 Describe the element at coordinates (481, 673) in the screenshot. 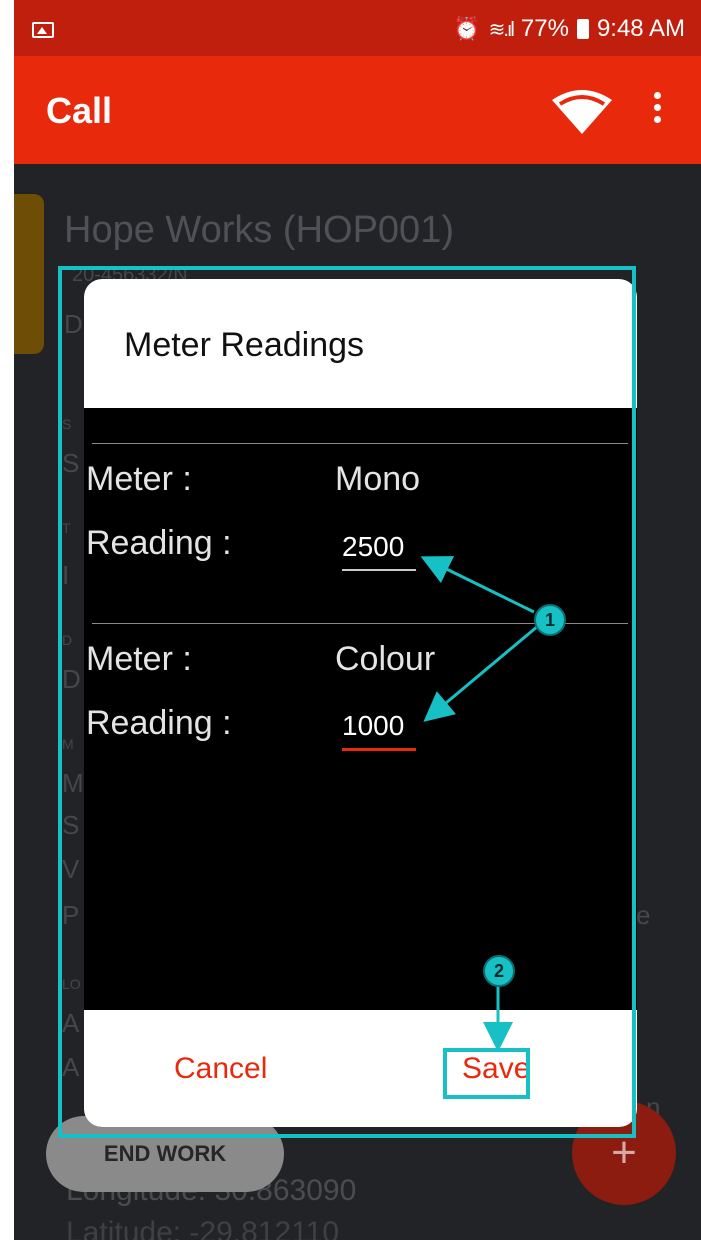

I see `arrow-to-colour-reading` at that location.